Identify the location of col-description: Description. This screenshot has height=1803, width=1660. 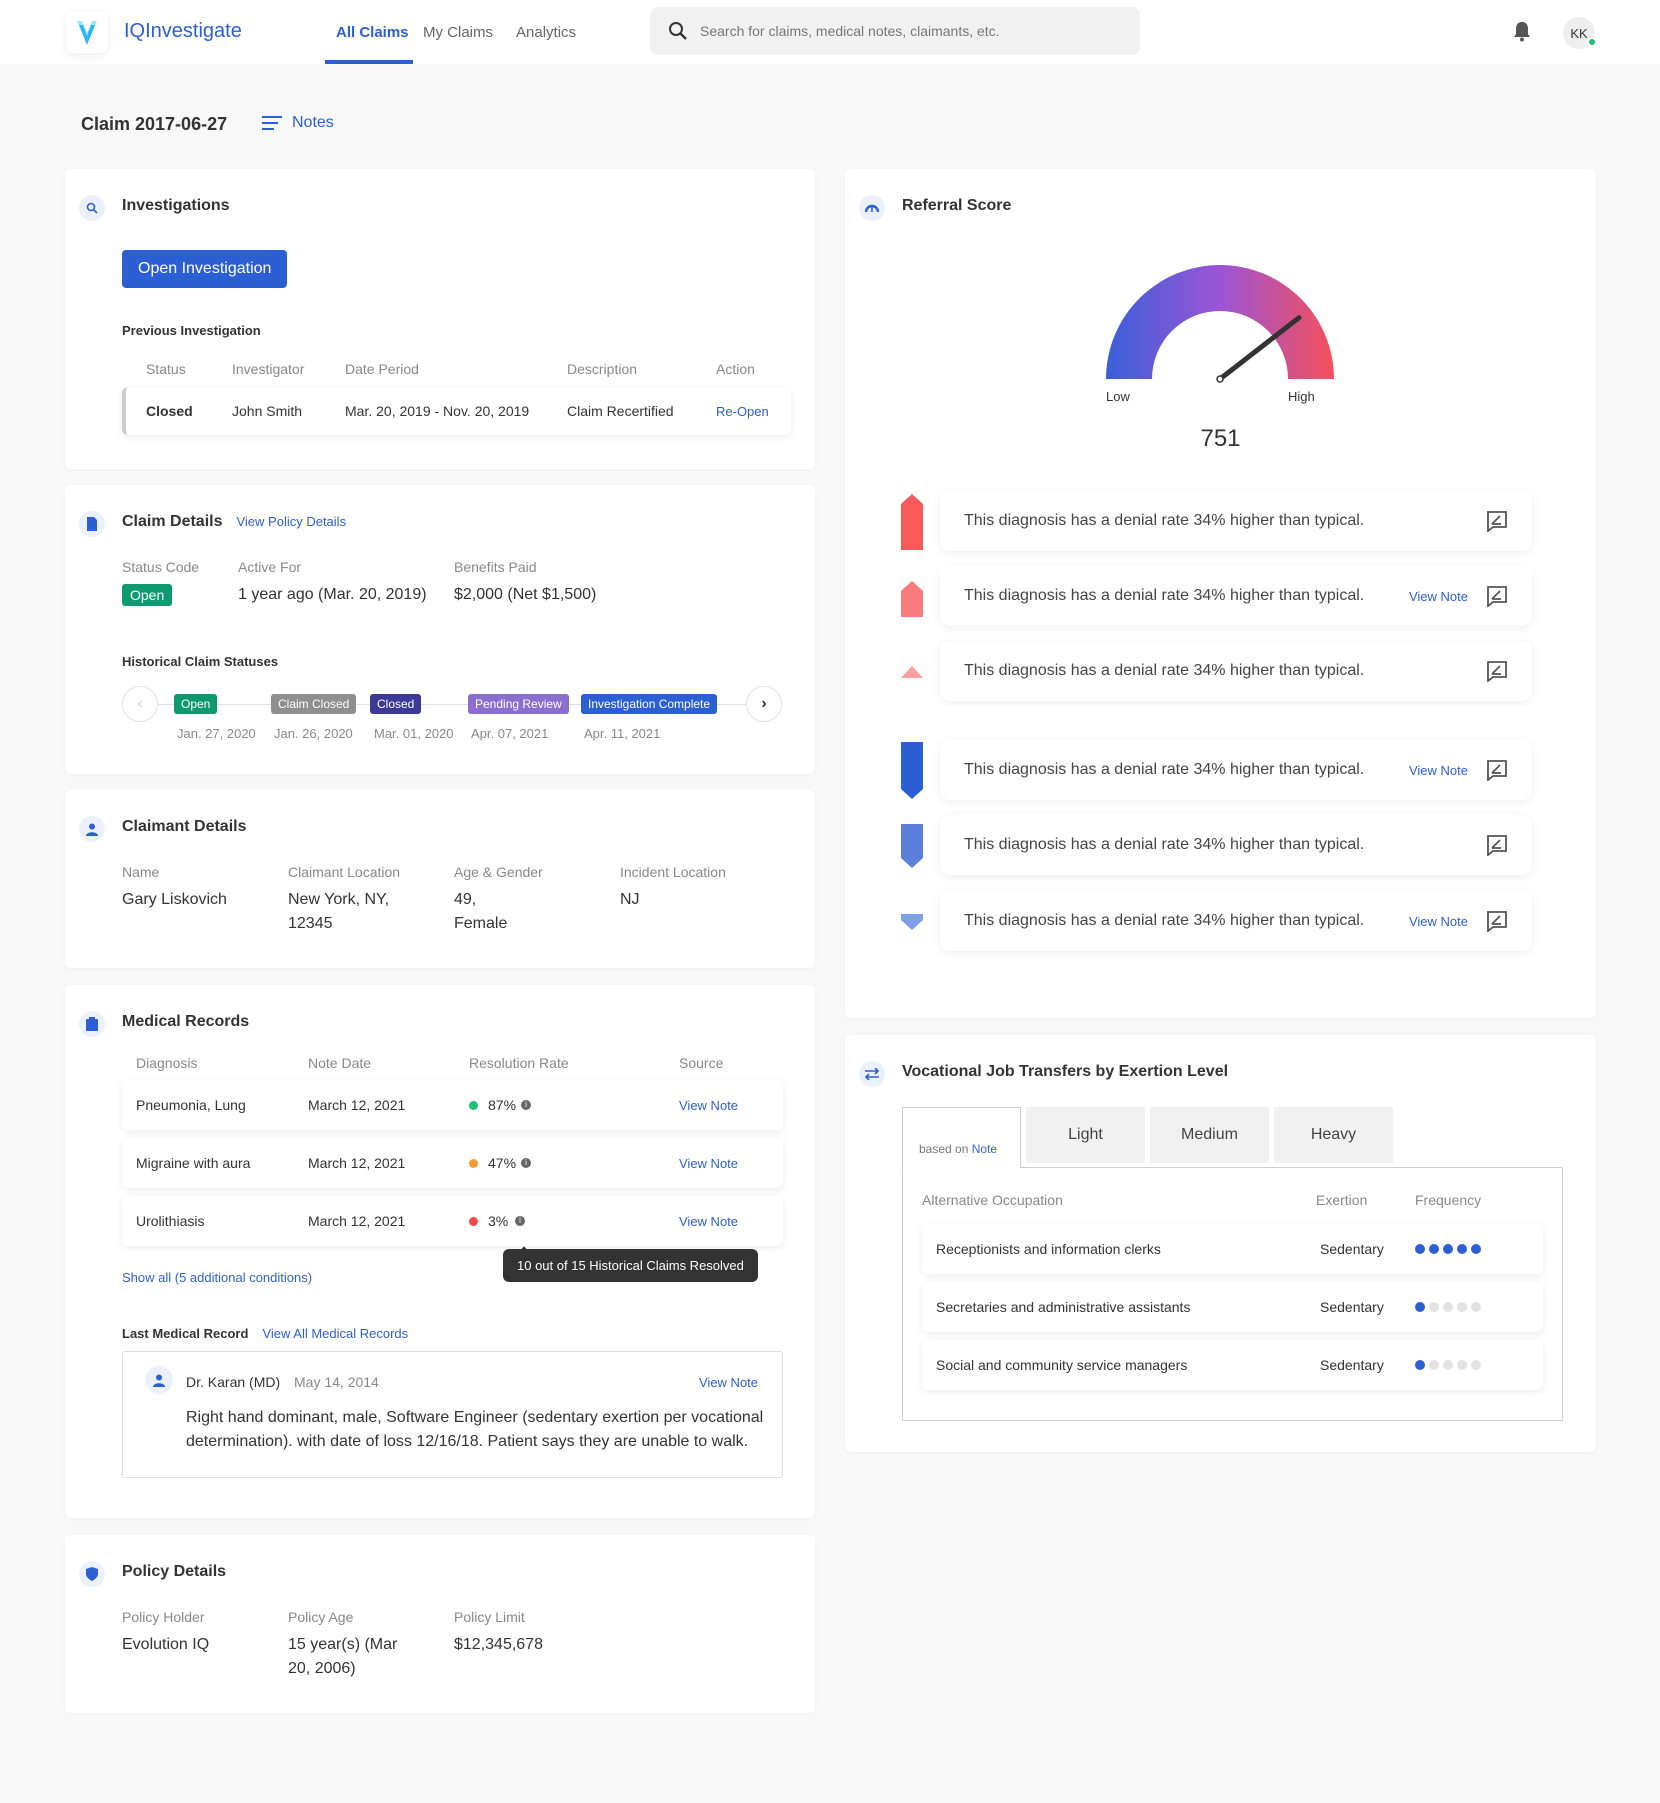
(602, 369).